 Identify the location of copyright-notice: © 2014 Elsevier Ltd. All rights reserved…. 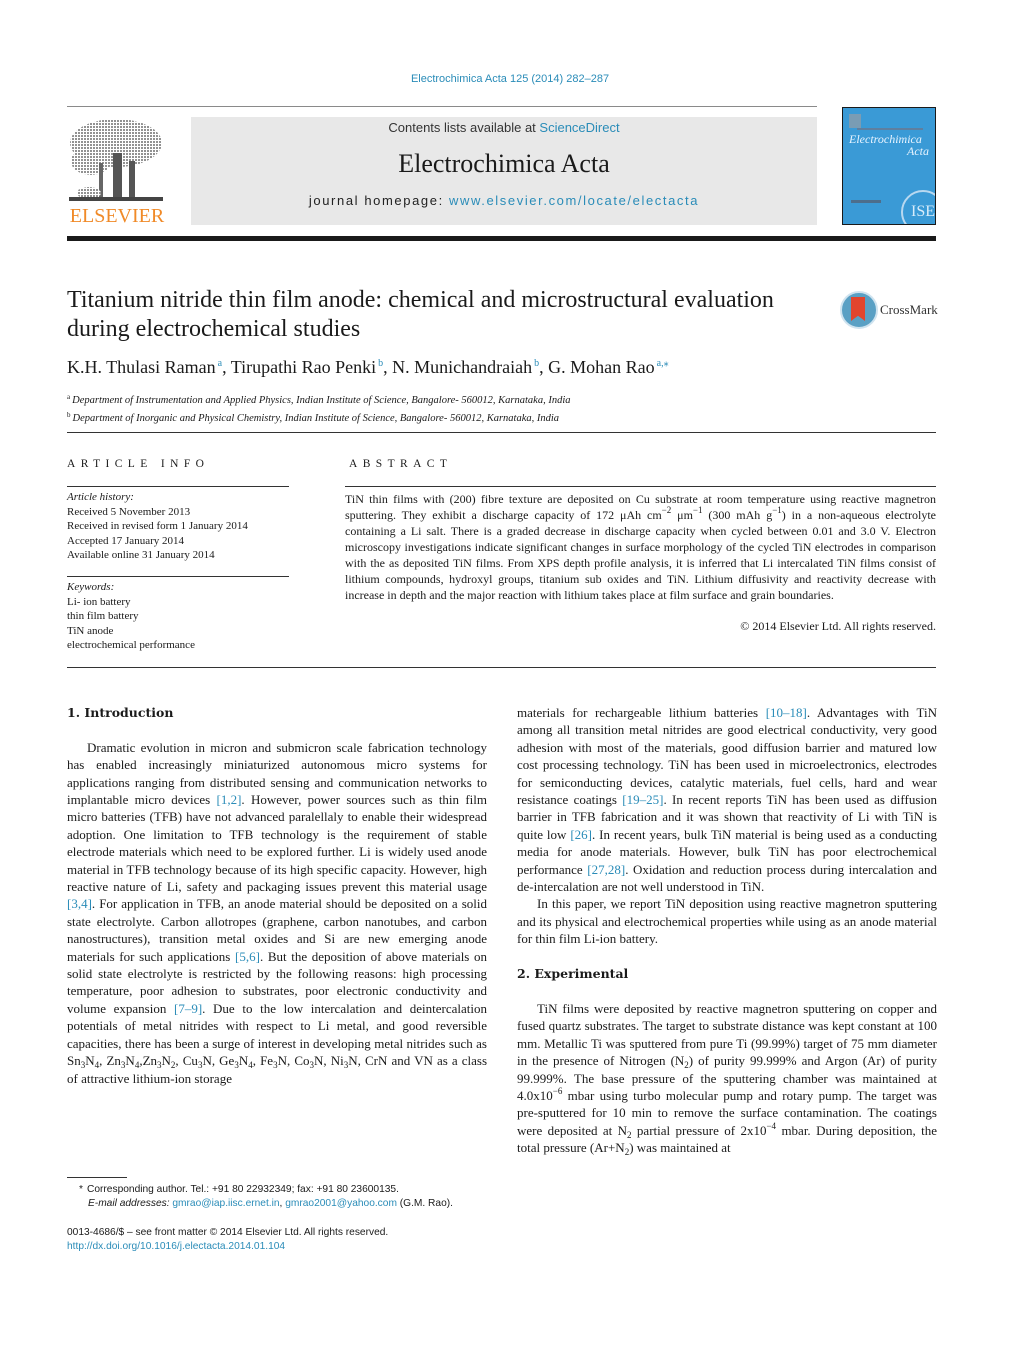
(838, 626).